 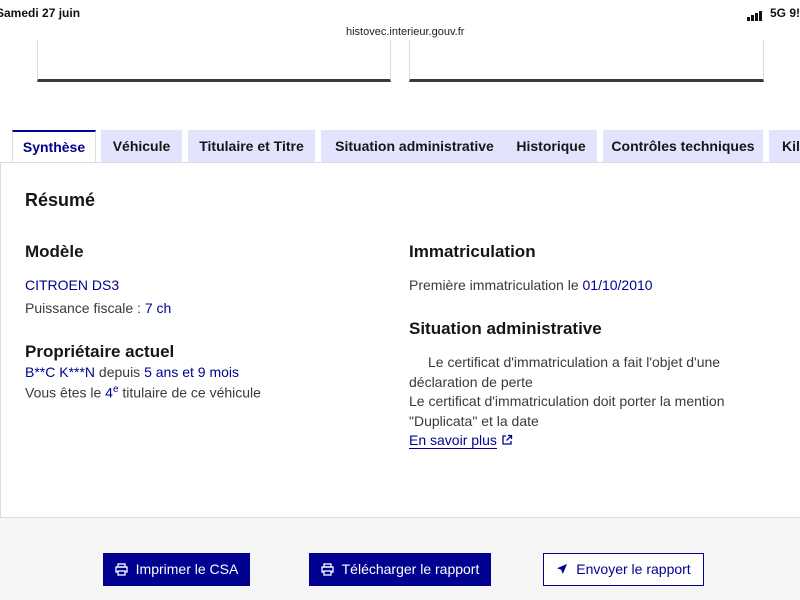 I want to click on url-bar: histovec.interieur.gouv.fr, so click(x=405, y=32).